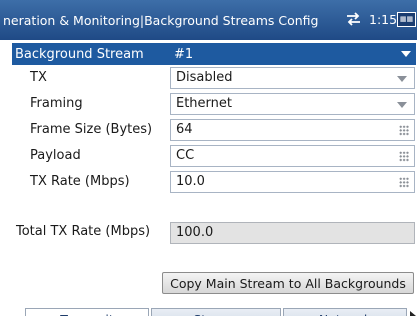 This screenshot has height=316, width=417. What do you see at coordinates (204, 103) in the screenshot?
I see `framing-value: Ethernet` at bounding box center [204, 103].